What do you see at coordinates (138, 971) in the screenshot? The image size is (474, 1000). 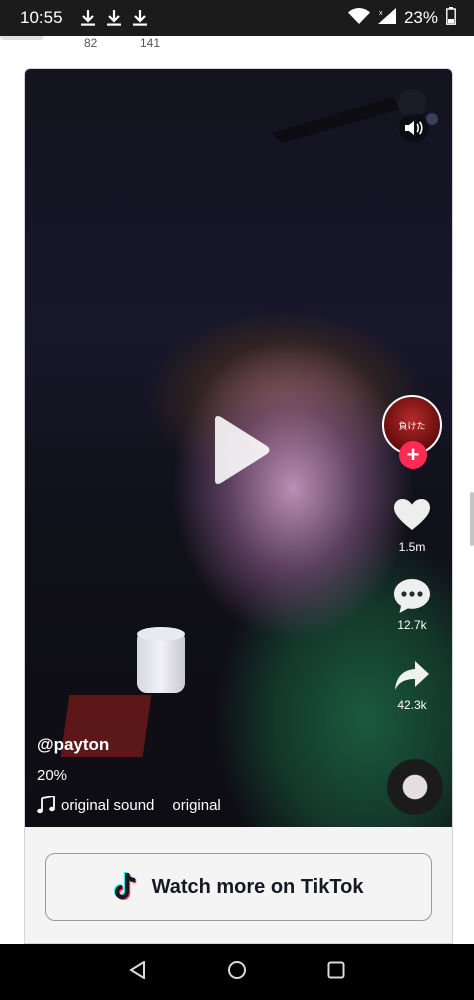 I see `back-icon` at bounding box center [138, 971].